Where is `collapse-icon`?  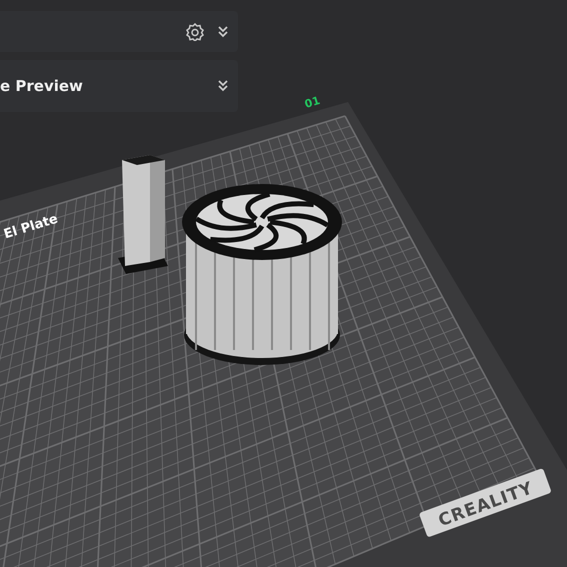
collapse-icon is located at coordinates (223, 32).